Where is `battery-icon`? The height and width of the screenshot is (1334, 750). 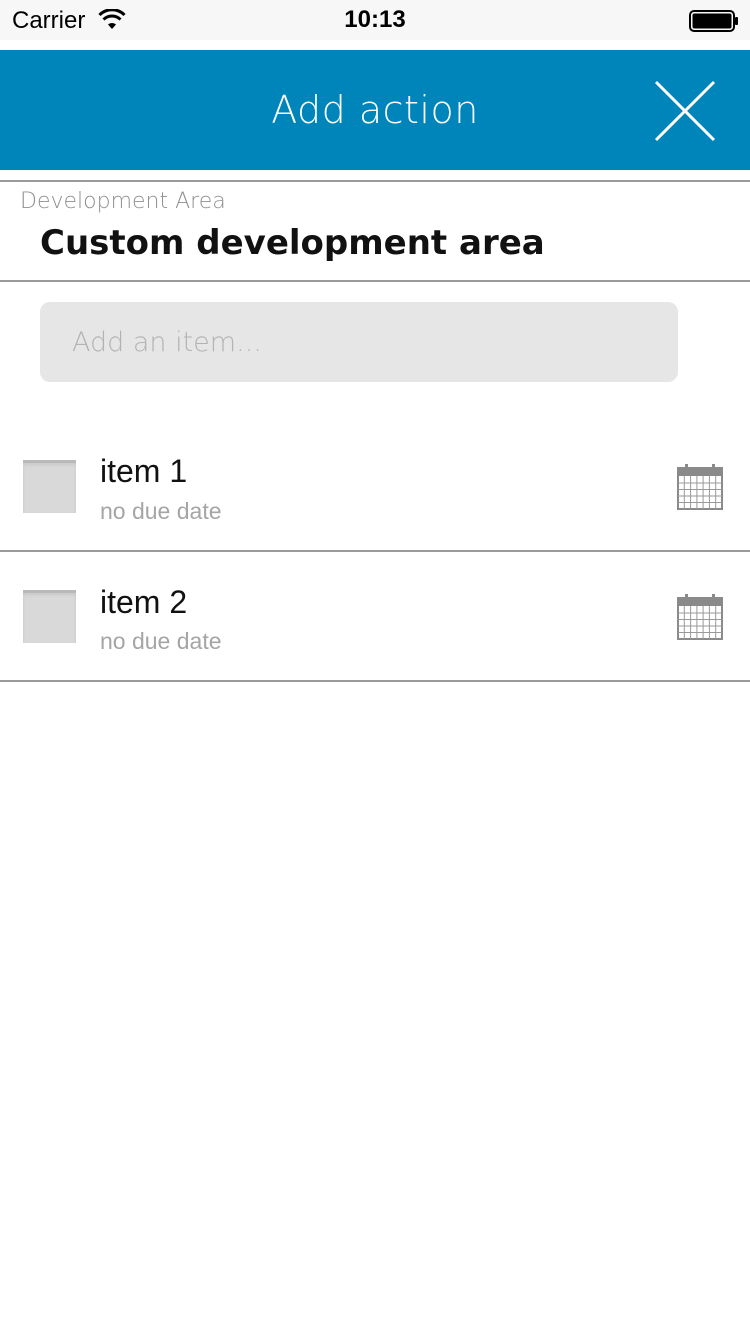 battery-icon is located at coordinates (713, 21).